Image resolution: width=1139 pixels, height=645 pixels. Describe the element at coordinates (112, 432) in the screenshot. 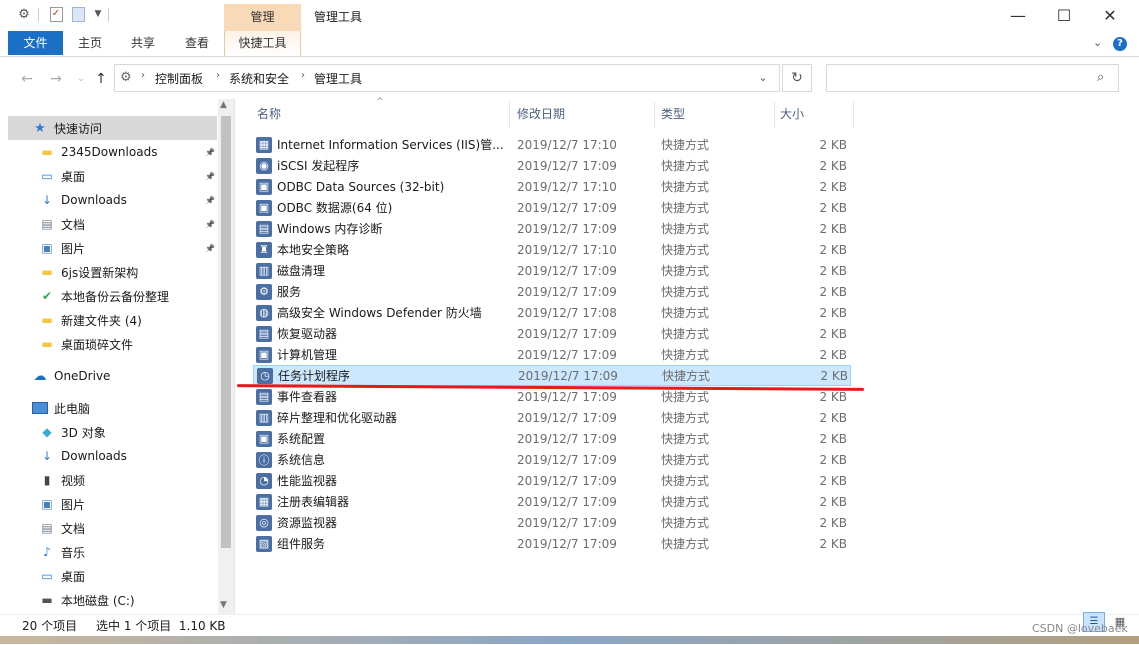

I see `nav-pc-item: ◆ 3D 对象` at that location.